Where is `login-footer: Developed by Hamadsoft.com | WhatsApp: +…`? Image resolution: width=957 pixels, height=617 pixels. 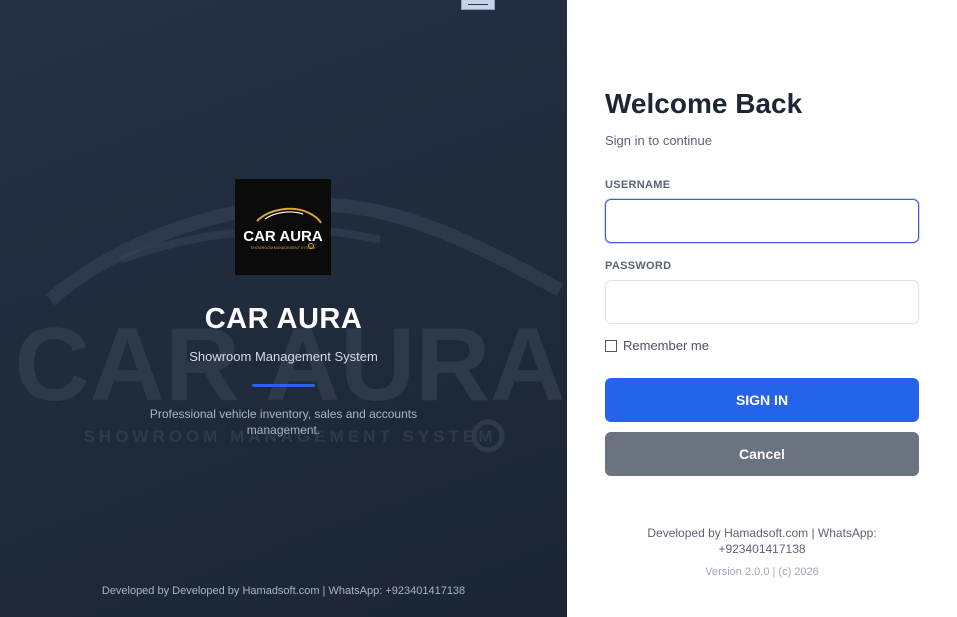 login-footer: Developed by Hamadsoft.com | WhatsApp: +… is located at coordinates (762, 541).